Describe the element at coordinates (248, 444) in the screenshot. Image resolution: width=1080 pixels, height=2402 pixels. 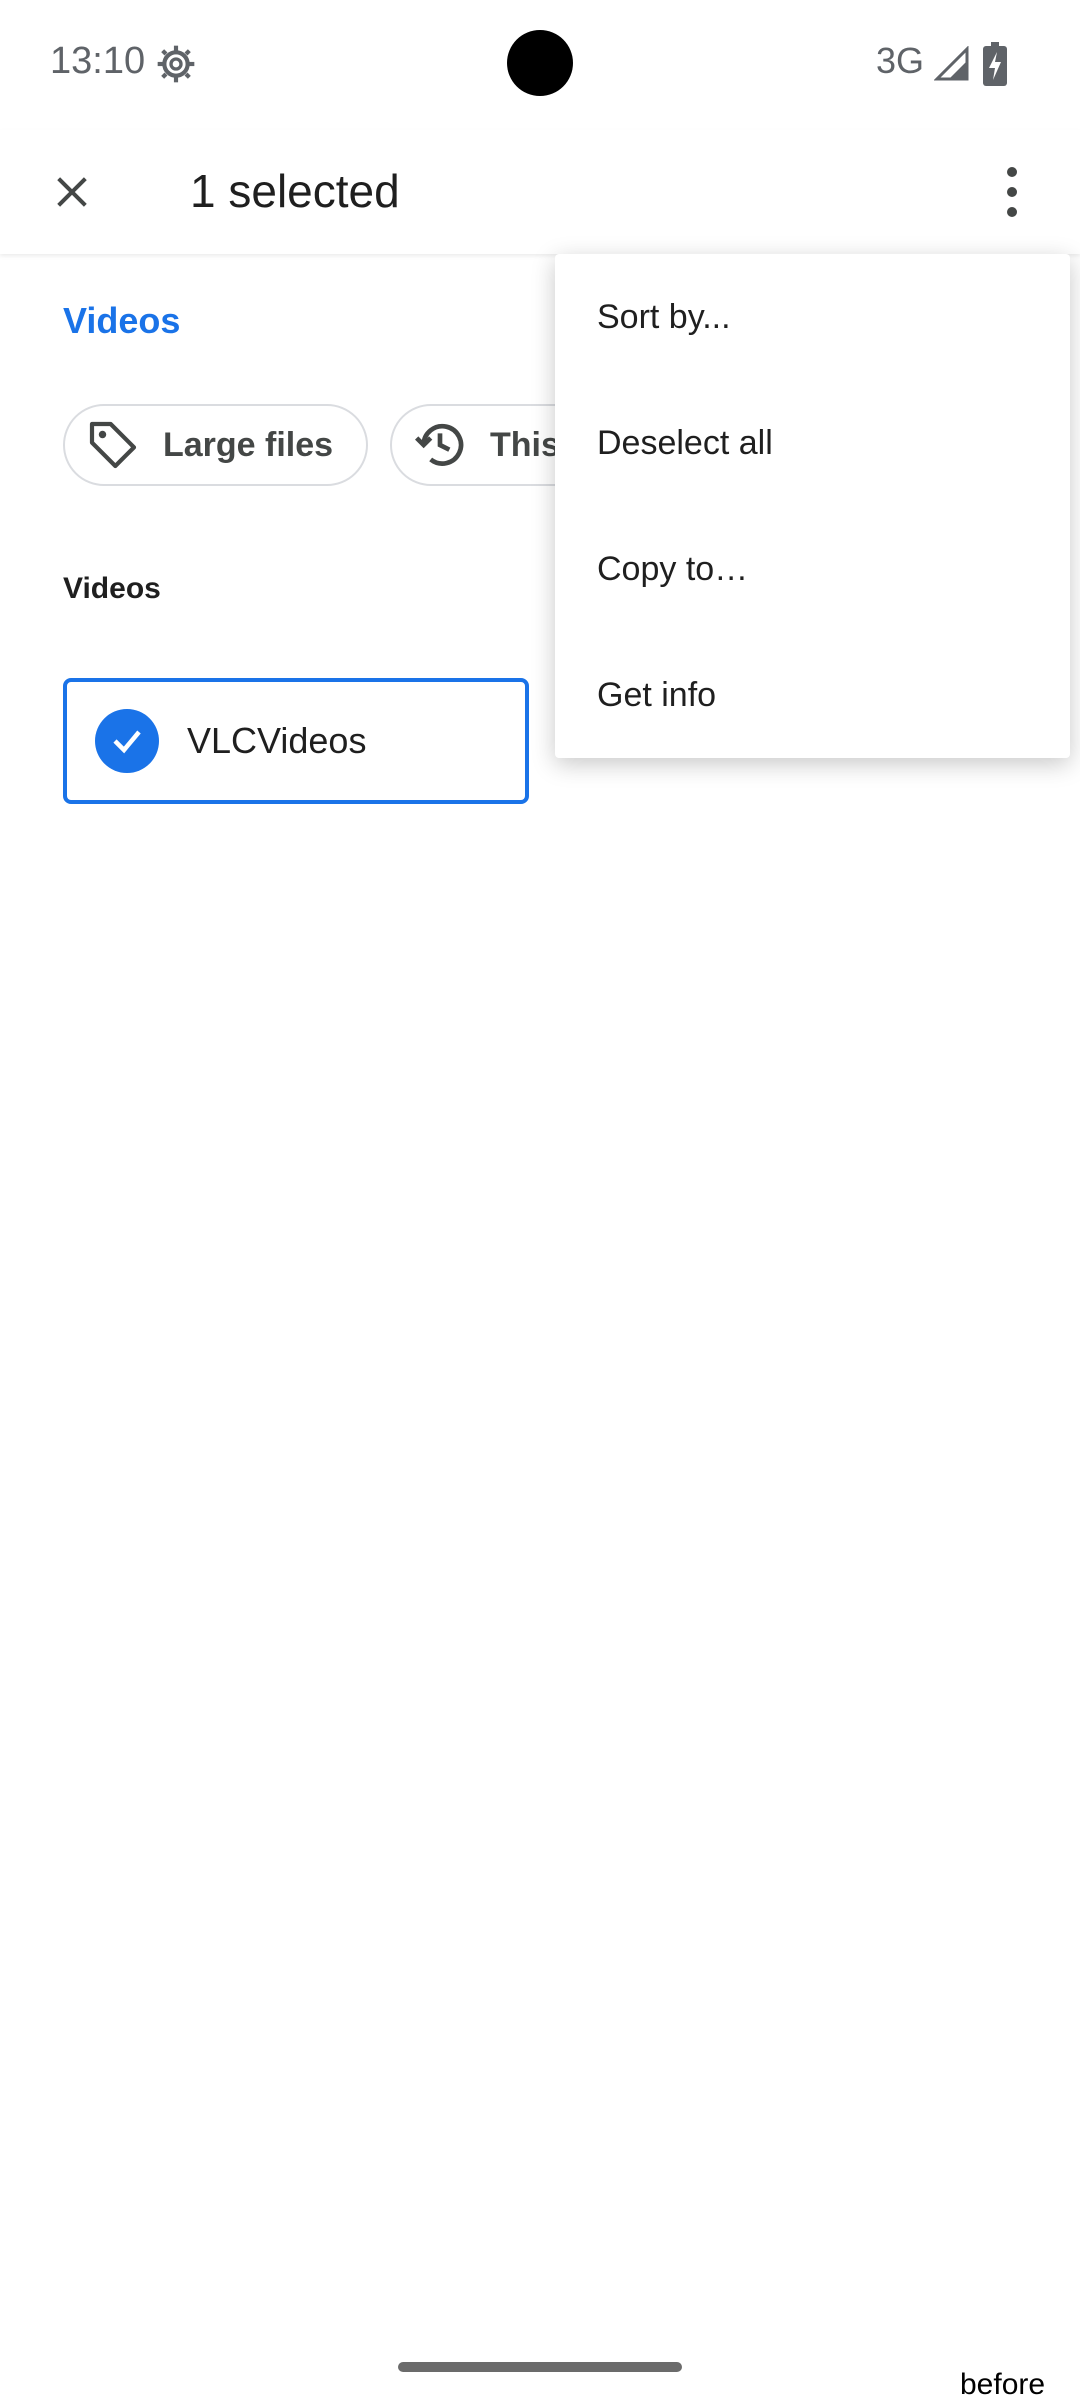
I see `chip-label: Large files` at that location.